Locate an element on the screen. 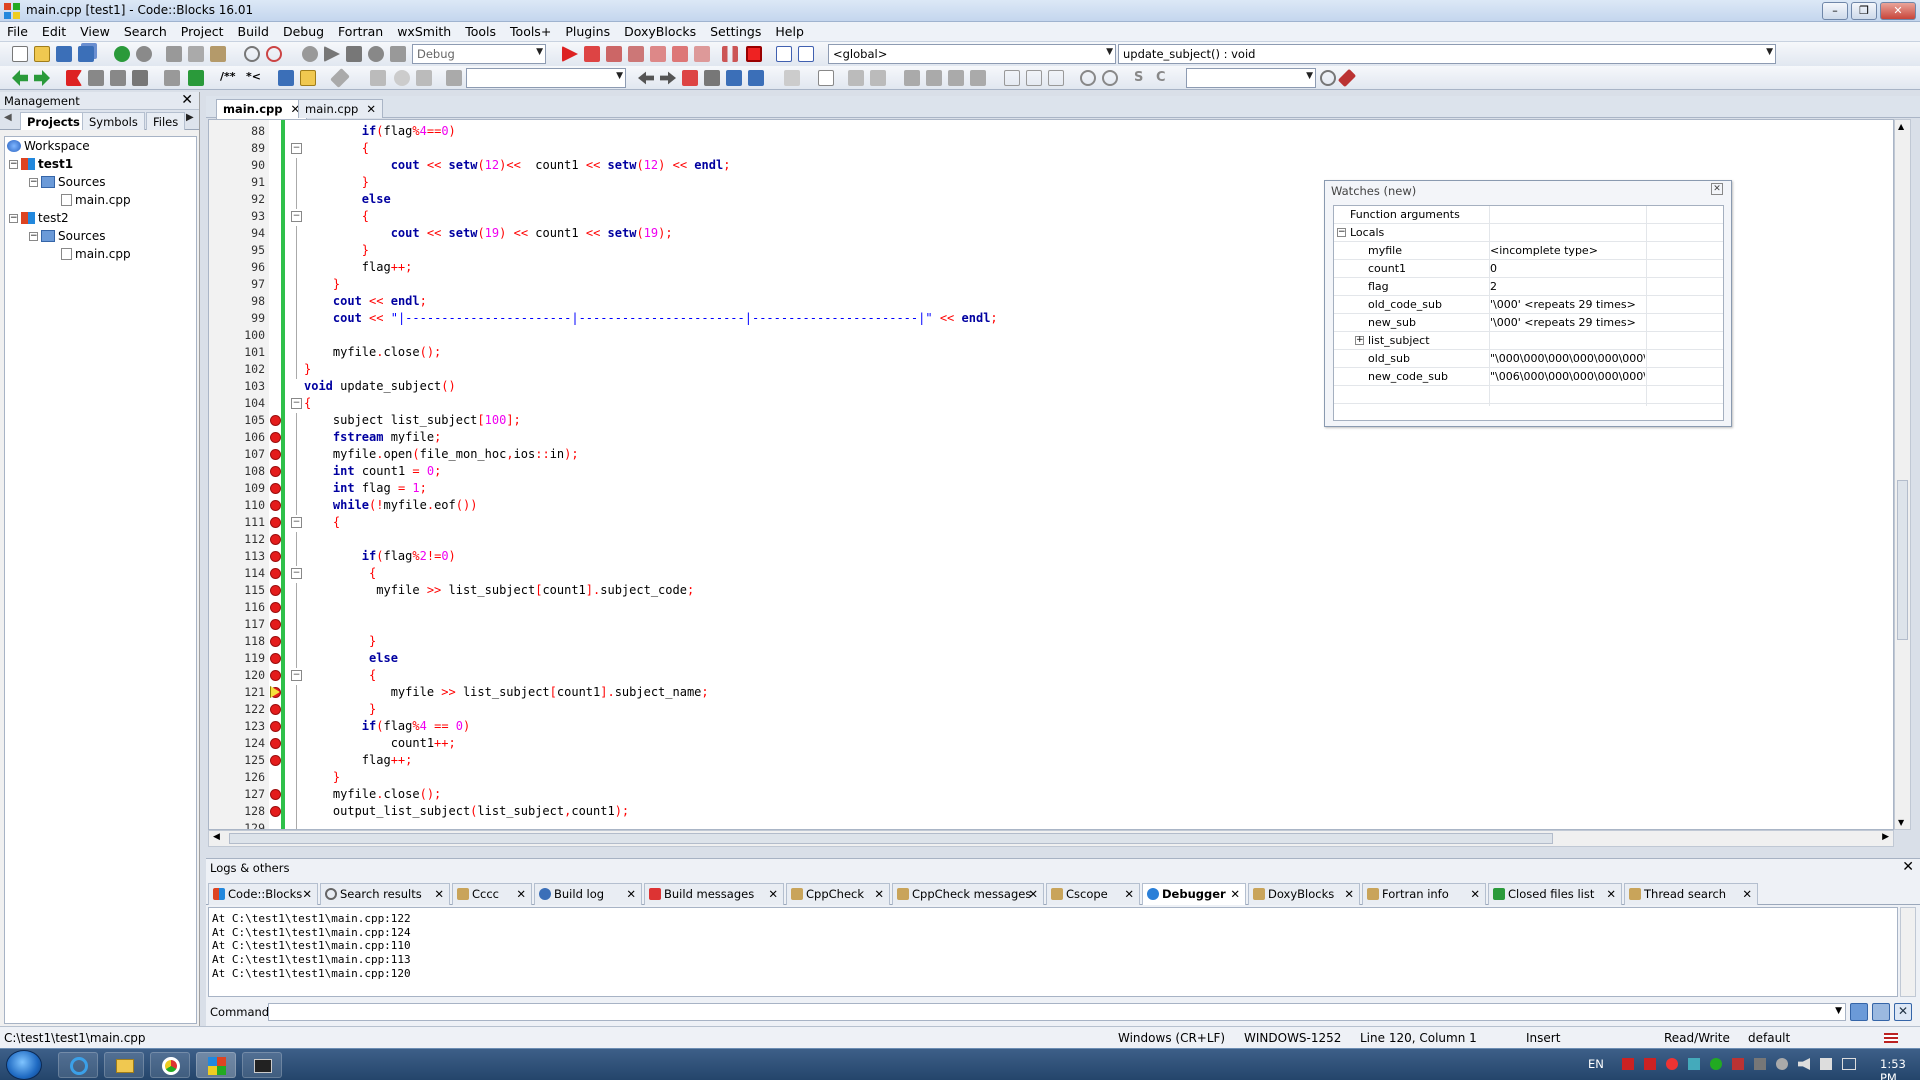 This screenshot has width=1920, height=1080. tab-projects: Projects is located at coordinates (53, 121).